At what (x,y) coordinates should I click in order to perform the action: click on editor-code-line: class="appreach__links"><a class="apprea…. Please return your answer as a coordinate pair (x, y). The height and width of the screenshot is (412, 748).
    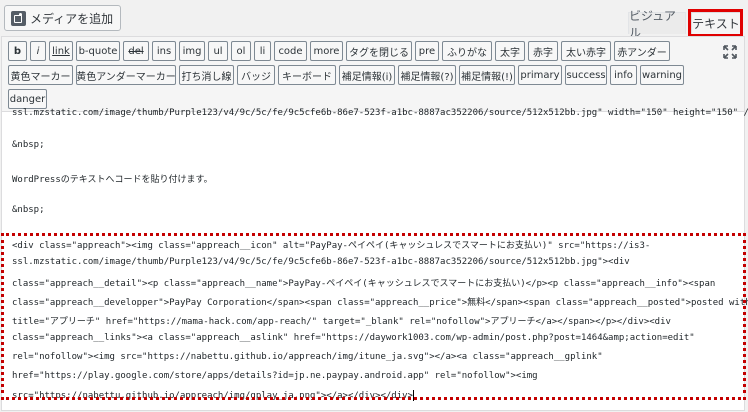
    Looking at the image, I should click on (353, 338).